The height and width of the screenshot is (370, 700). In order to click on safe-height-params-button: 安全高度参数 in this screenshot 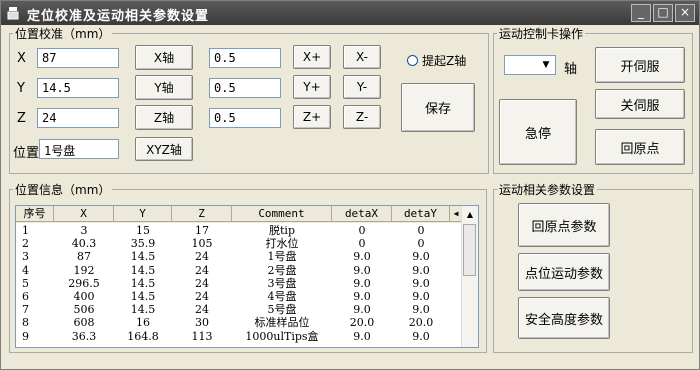, I will do `click(564, 318)`.